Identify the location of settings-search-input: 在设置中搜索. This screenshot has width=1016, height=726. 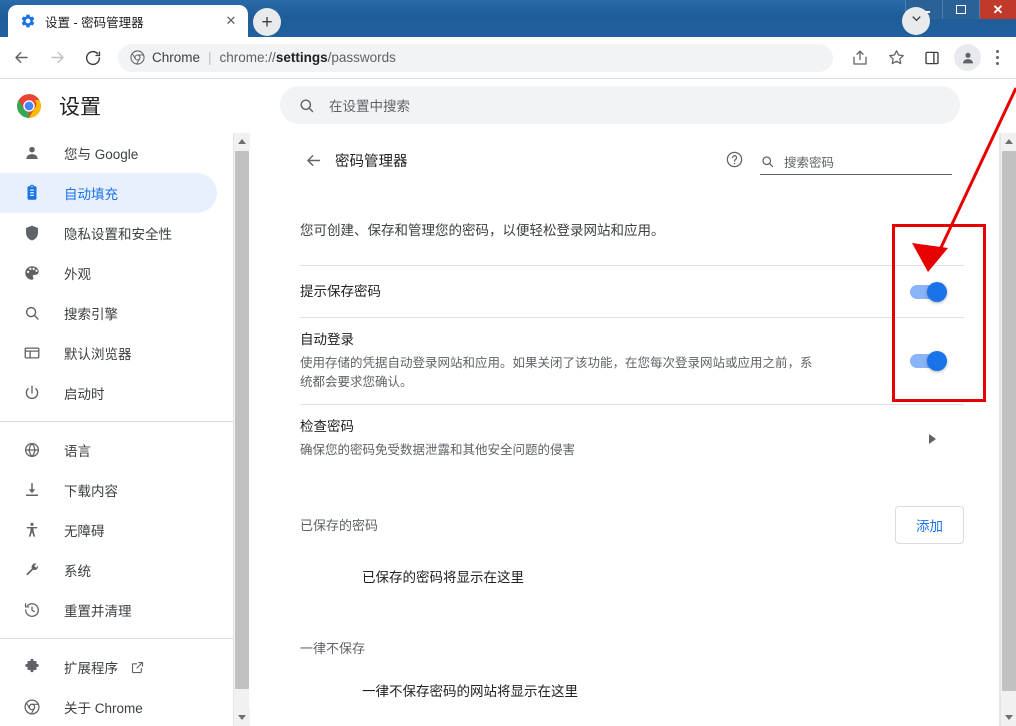
(620, 105).